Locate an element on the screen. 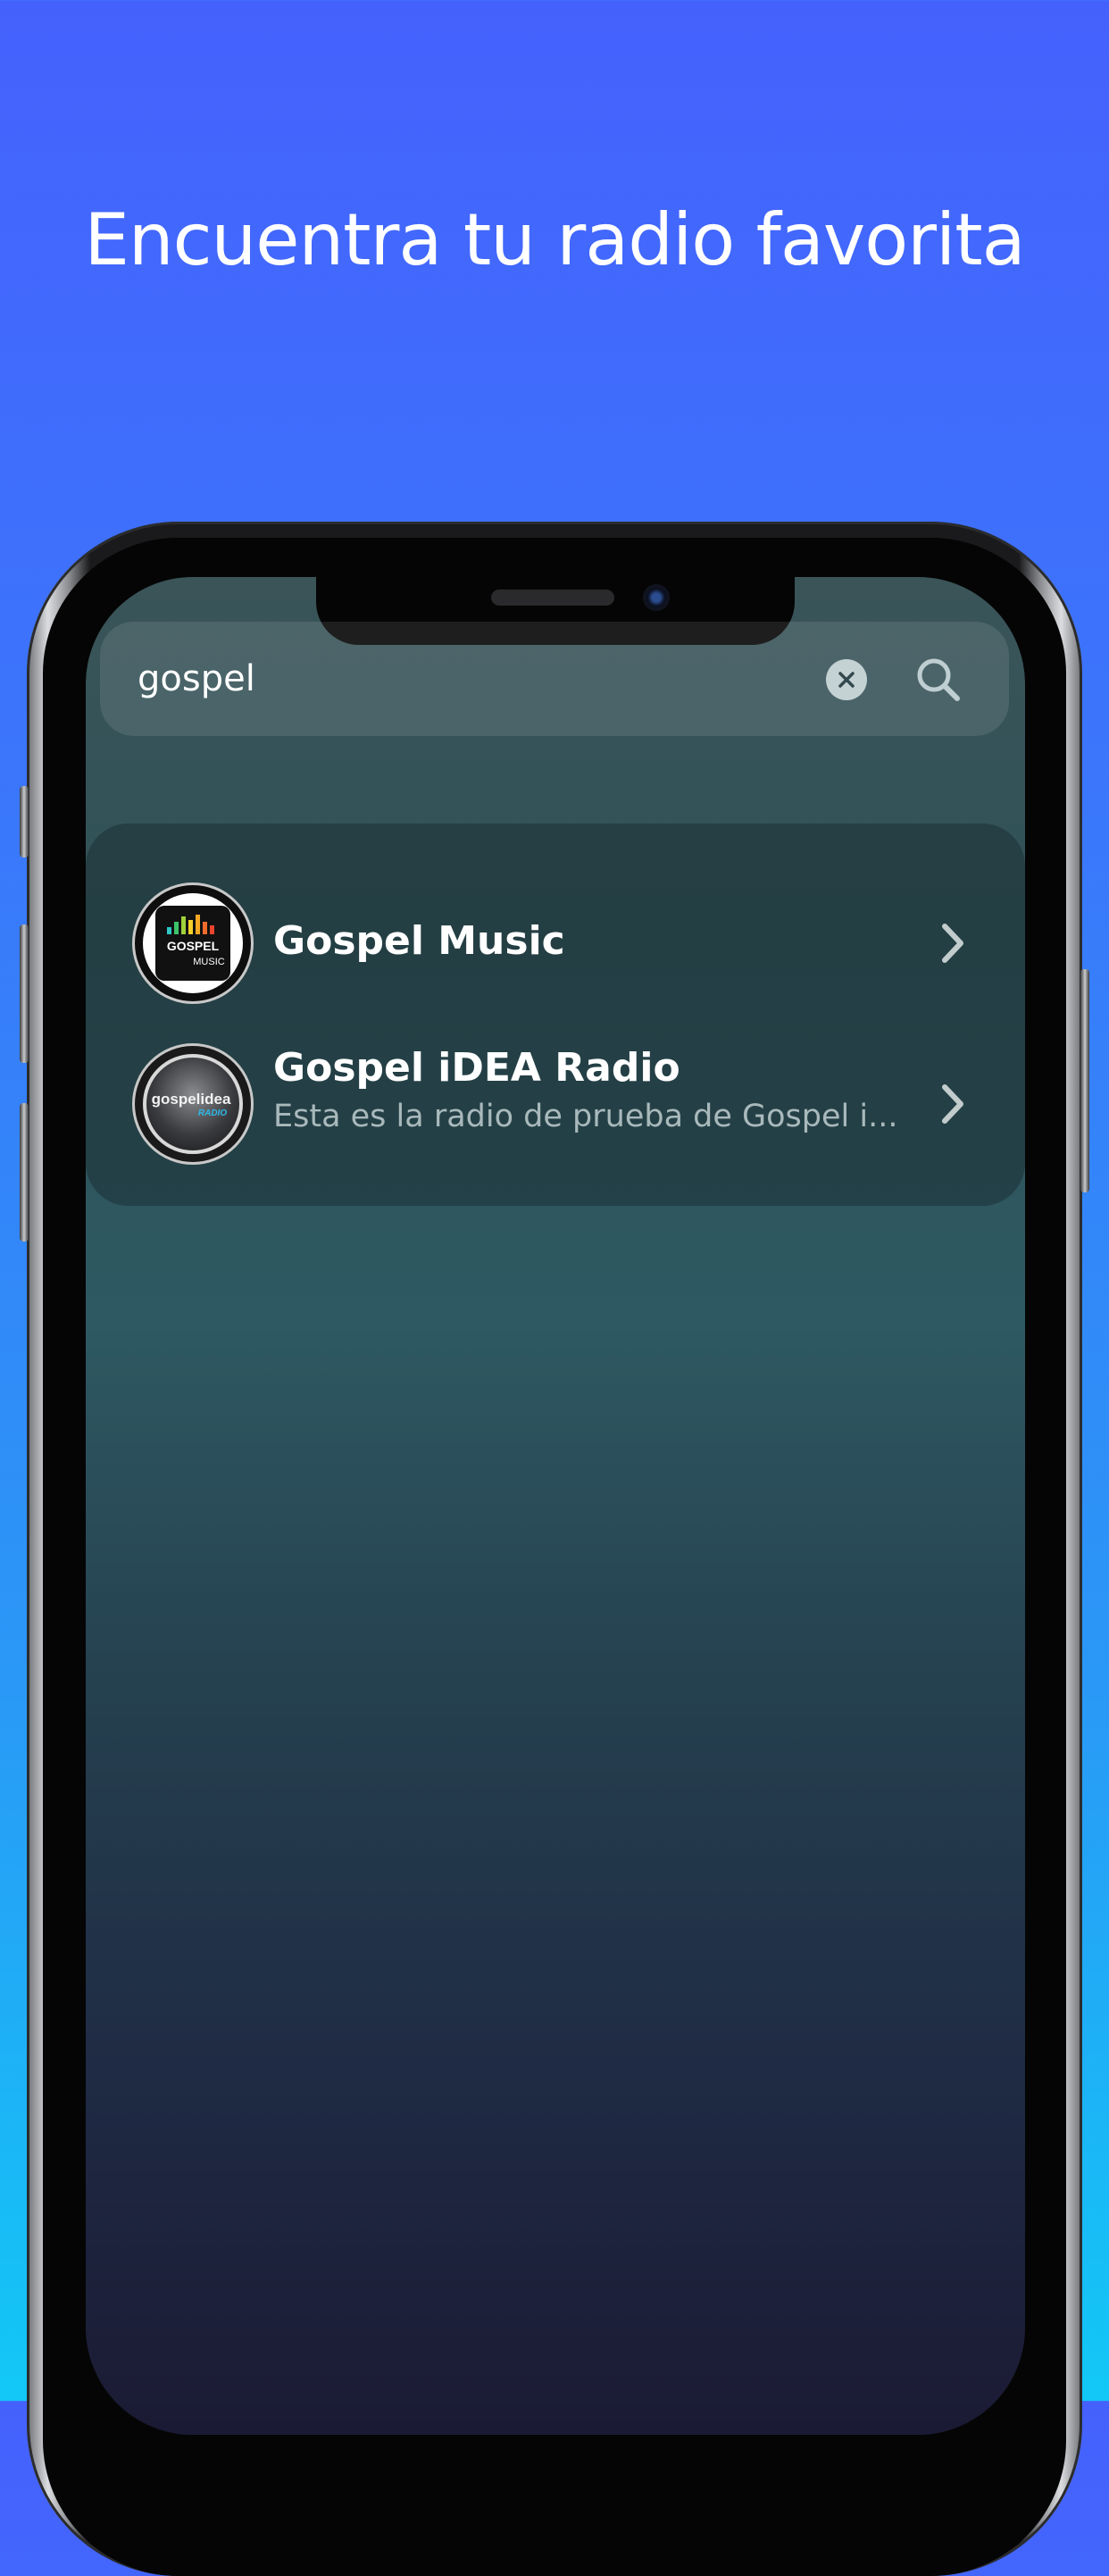 The image size is (1109, 2576). station-logo: gospelidea RADIO is located at coordinates (193, 1104).